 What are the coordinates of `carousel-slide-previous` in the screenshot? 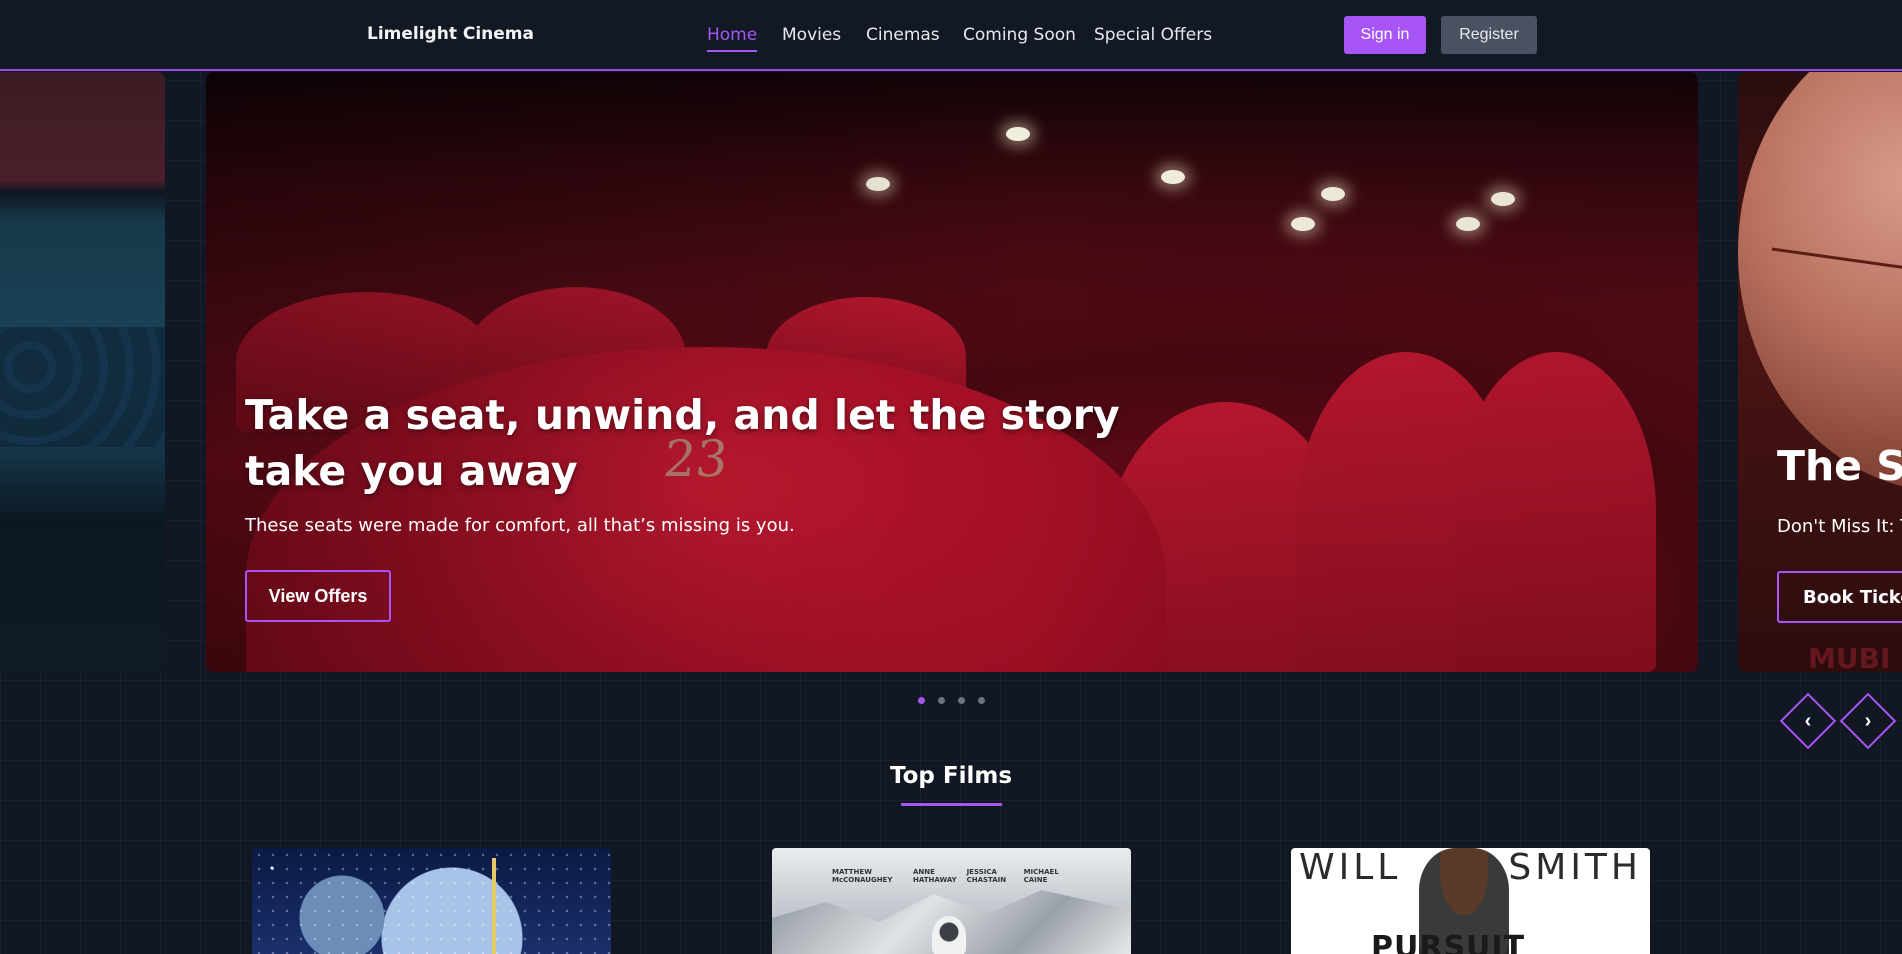 It's located at (82, 372).